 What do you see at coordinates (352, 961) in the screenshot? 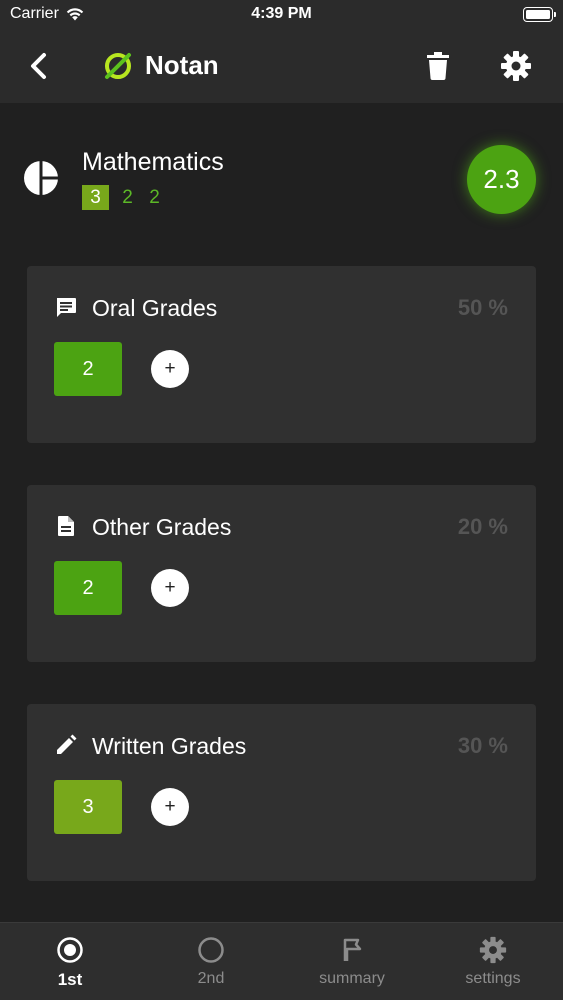
I see `tab-summary: summary` at bounding box center [352, 961].